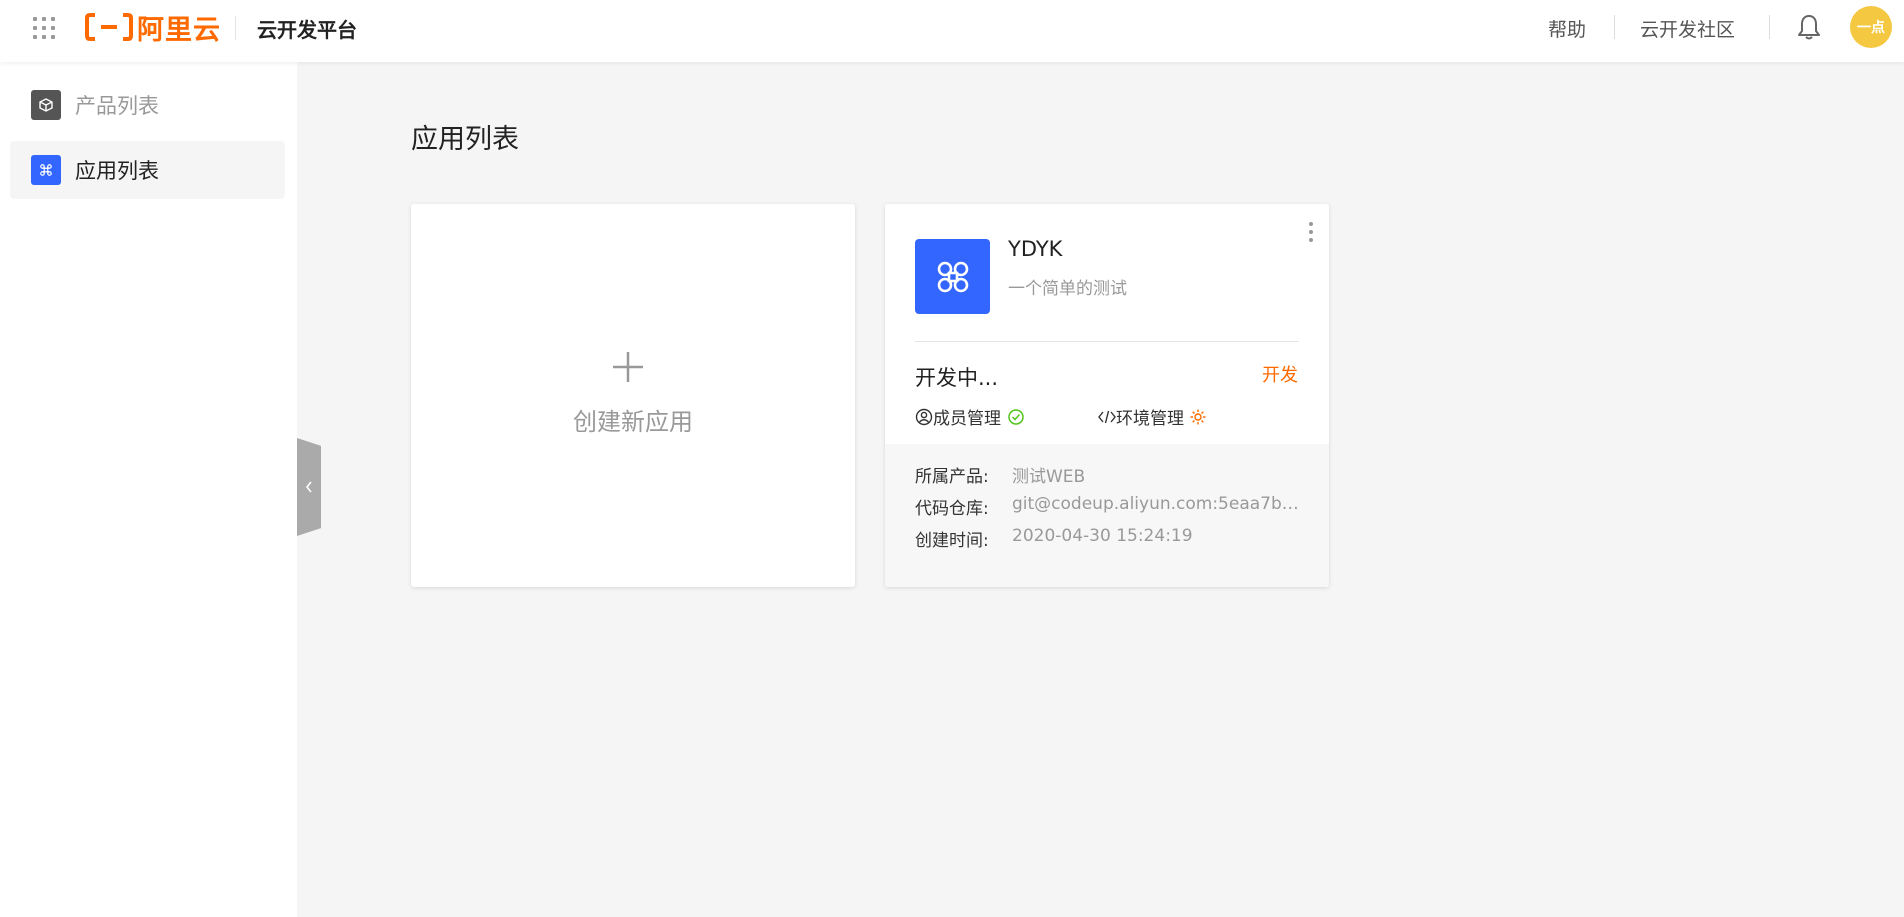  What do you see at coordinates (1049, 477) in the screenshot?
I see `info-value: 测试WEB` at bounding box center [1049, 477].